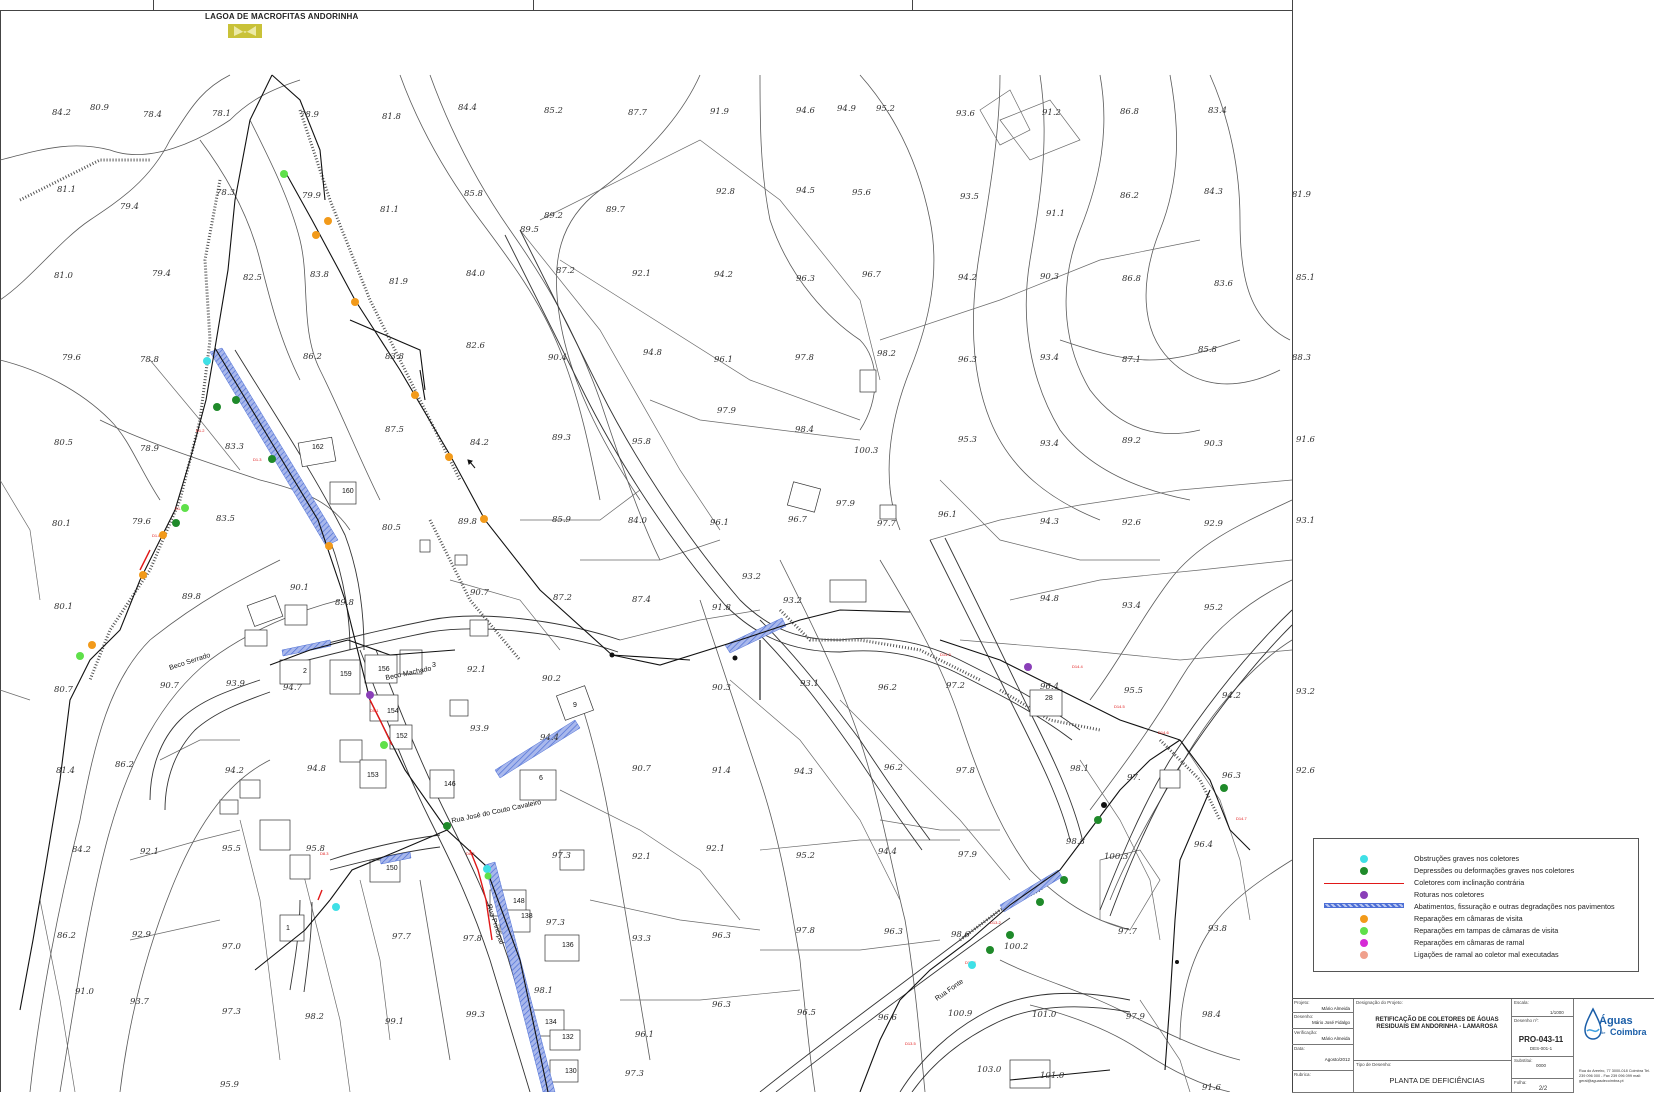  What do you see at coordinates (1323, 1021) in the screenshot?
I see `tb-drawing-cell: Desenho: Mário José Fidalgo` at bounding box center [1323, 1021].